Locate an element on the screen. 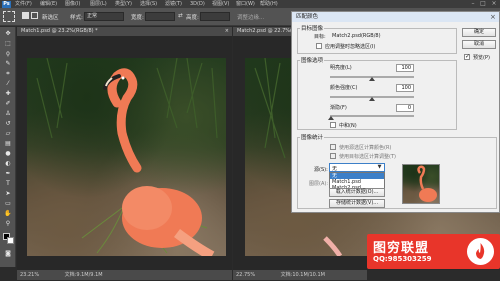 The image size is (500, 281). cancel-button: 取消 is located at coordinates (479, 44).